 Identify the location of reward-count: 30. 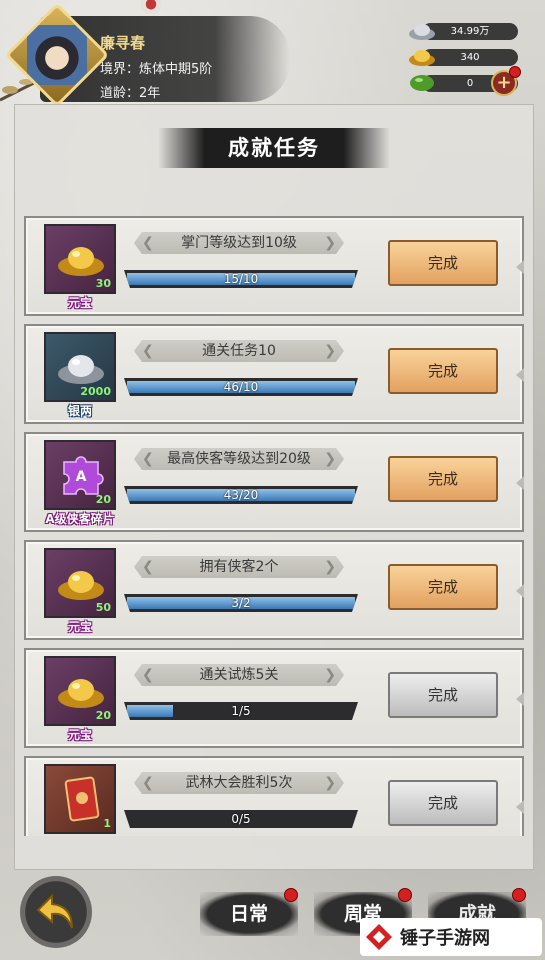
(103, 283).